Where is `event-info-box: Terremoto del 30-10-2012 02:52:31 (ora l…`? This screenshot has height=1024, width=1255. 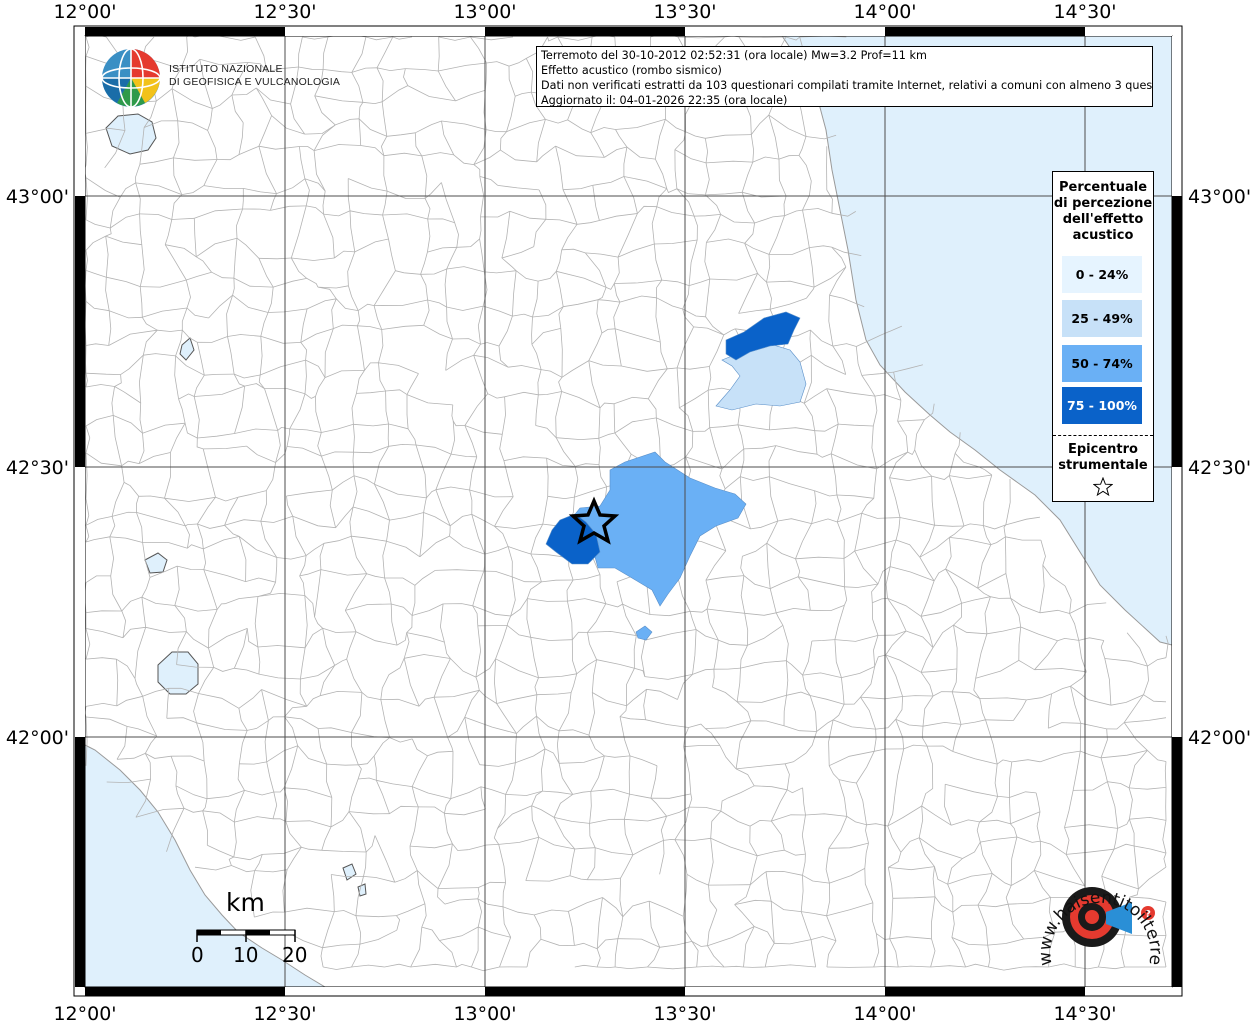
event-info-box: Terremoto del 30-10-2012 02:52:31 (ora l… is located at coordinates (844, 76).